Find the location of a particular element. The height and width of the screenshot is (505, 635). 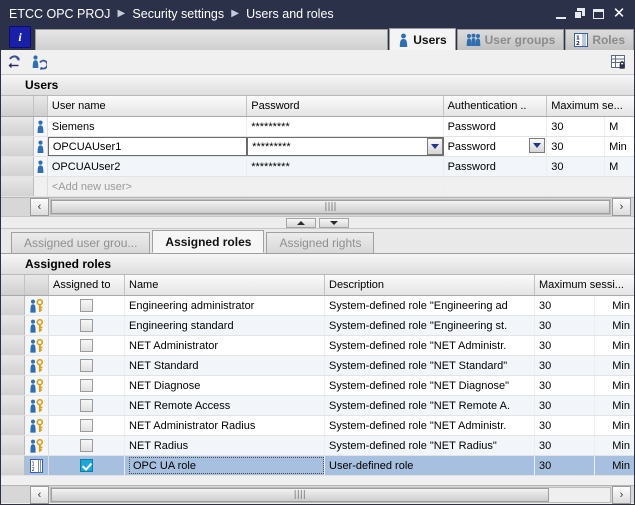

splitter-collapse-up-button is located at coordinates (301, 222).